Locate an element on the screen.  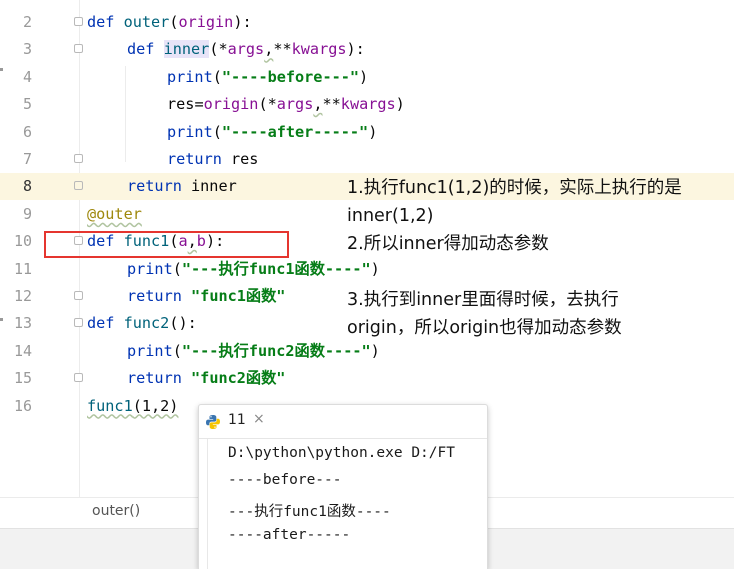
code-text: res=origin(*args,**kwargs) is located at coordinates (286, 104).